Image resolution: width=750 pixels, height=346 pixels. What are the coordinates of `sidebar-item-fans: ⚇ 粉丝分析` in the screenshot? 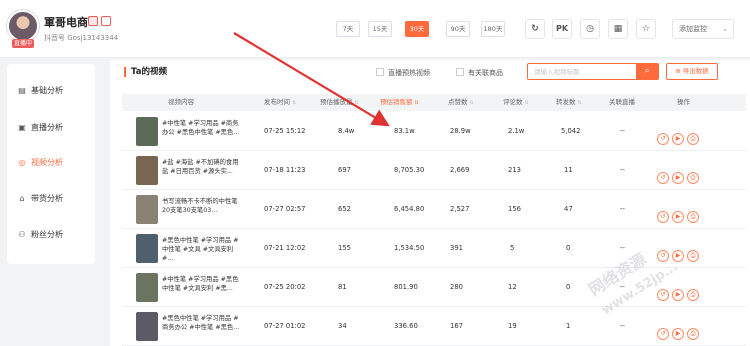 It's located at (40, 235).